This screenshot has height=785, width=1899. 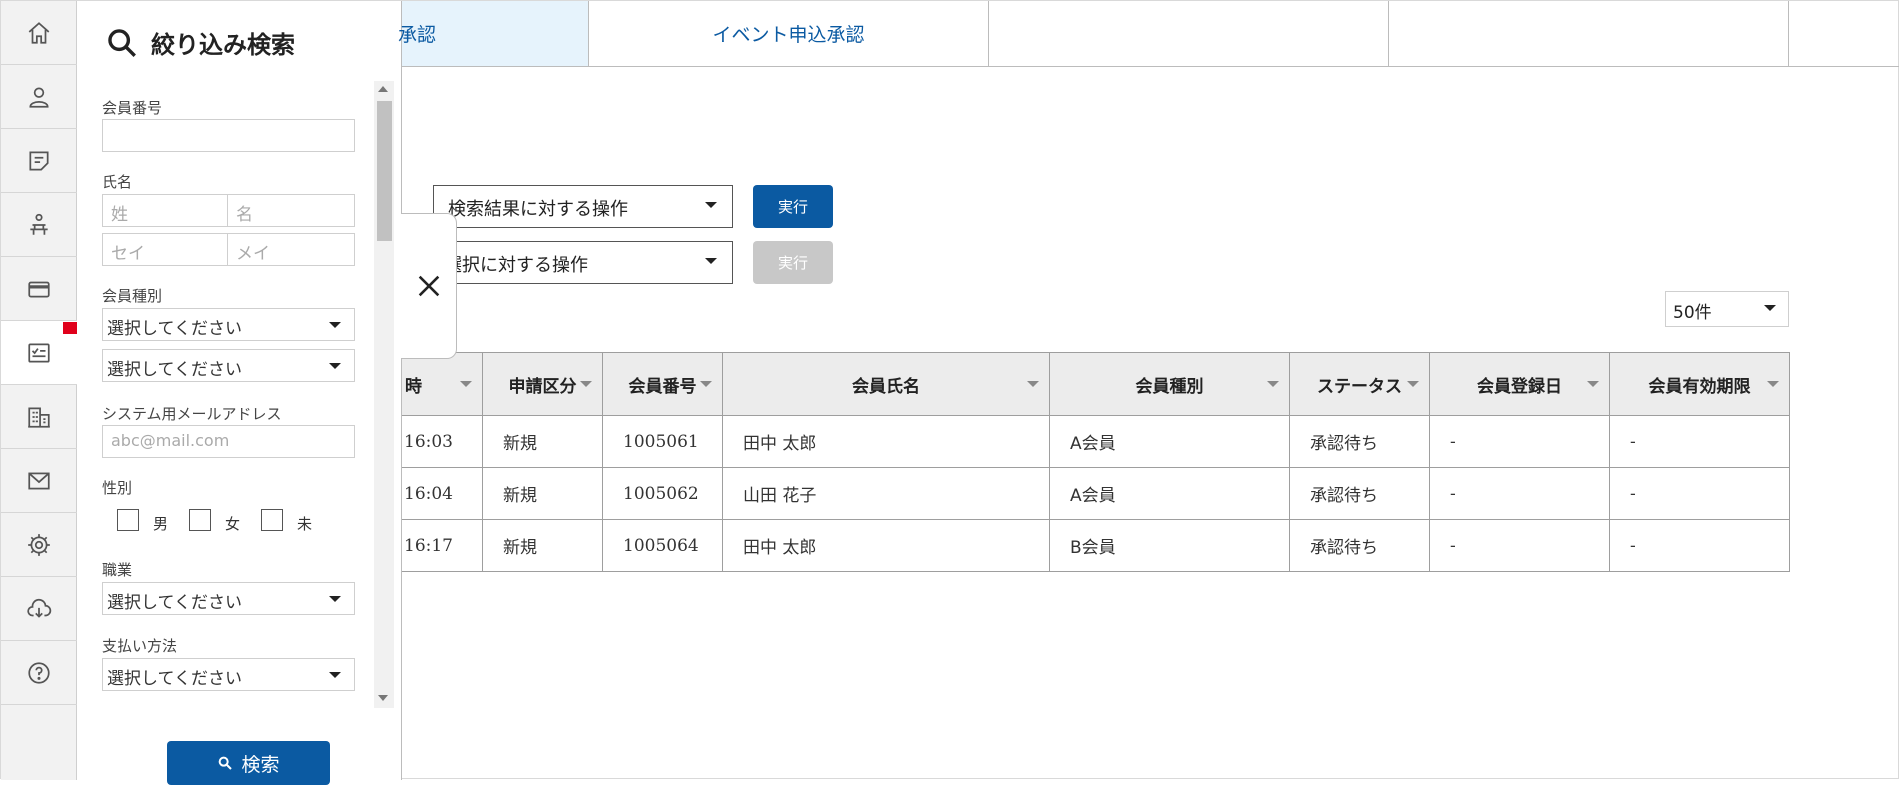 What do you see at coordinates (128, 520) in the screenshot?
I see `gender-male-checkbox` at bounding box center [128, 520].